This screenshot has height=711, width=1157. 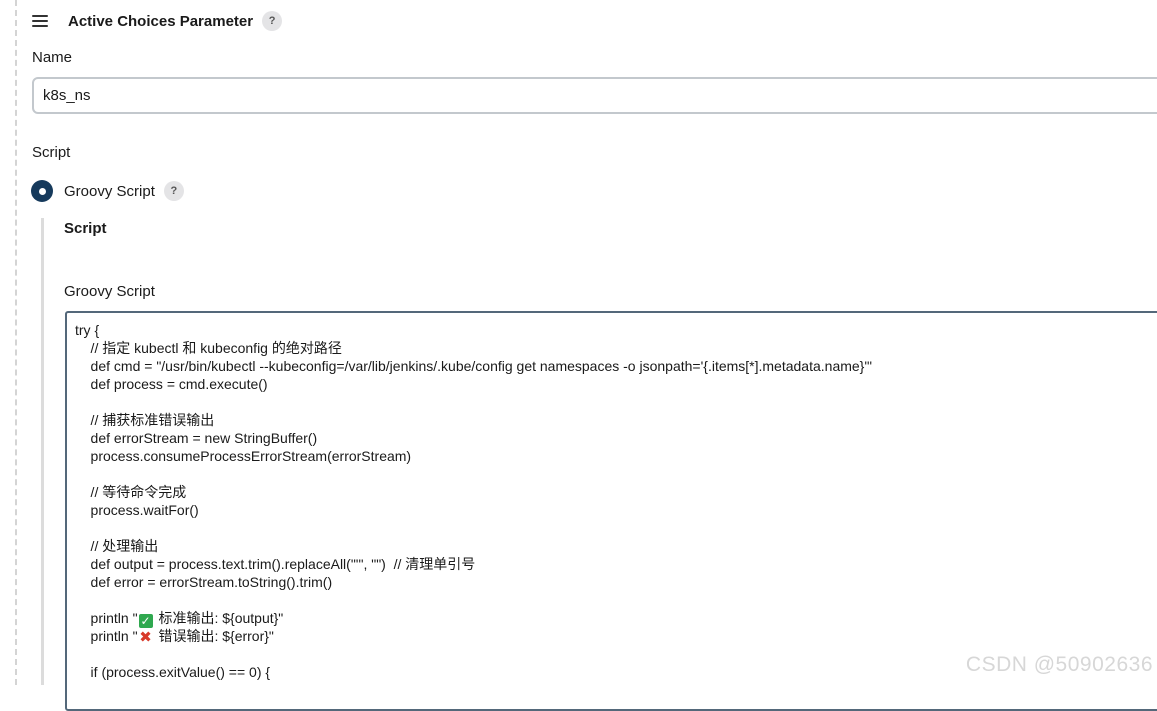 I want to click on code-line: // 指定 kubectl 和 kubeconfig 的绝对路径, so click(x=208, y=348).